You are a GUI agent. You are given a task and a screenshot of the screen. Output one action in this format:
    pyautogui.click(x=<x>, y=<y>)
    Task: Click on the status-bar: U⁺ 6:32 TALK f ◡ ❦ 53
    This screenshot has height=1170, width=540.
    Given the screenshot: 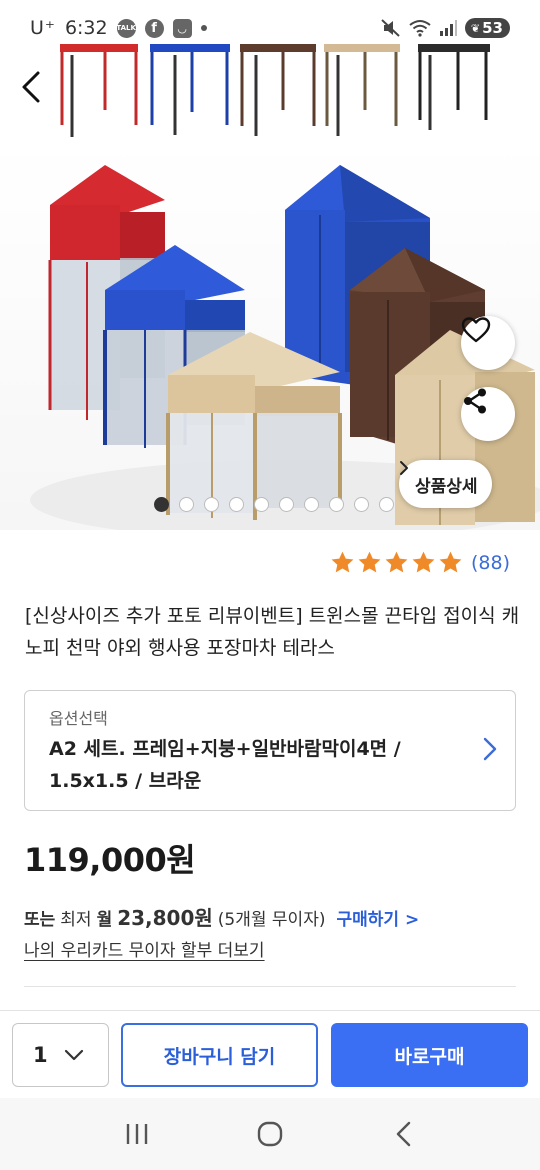 What is the action you would take?
    pyautogui.click(x=270, y=28)
    